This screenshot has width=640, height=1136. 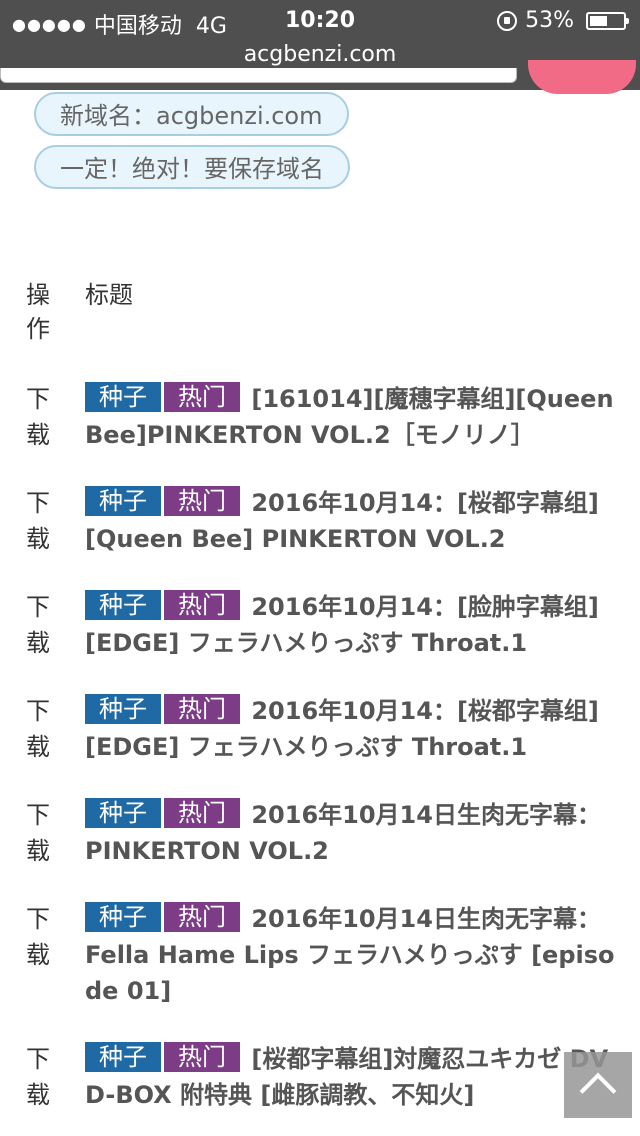 I want to click on chevron-up-icon, so click(x=598, y=1091).